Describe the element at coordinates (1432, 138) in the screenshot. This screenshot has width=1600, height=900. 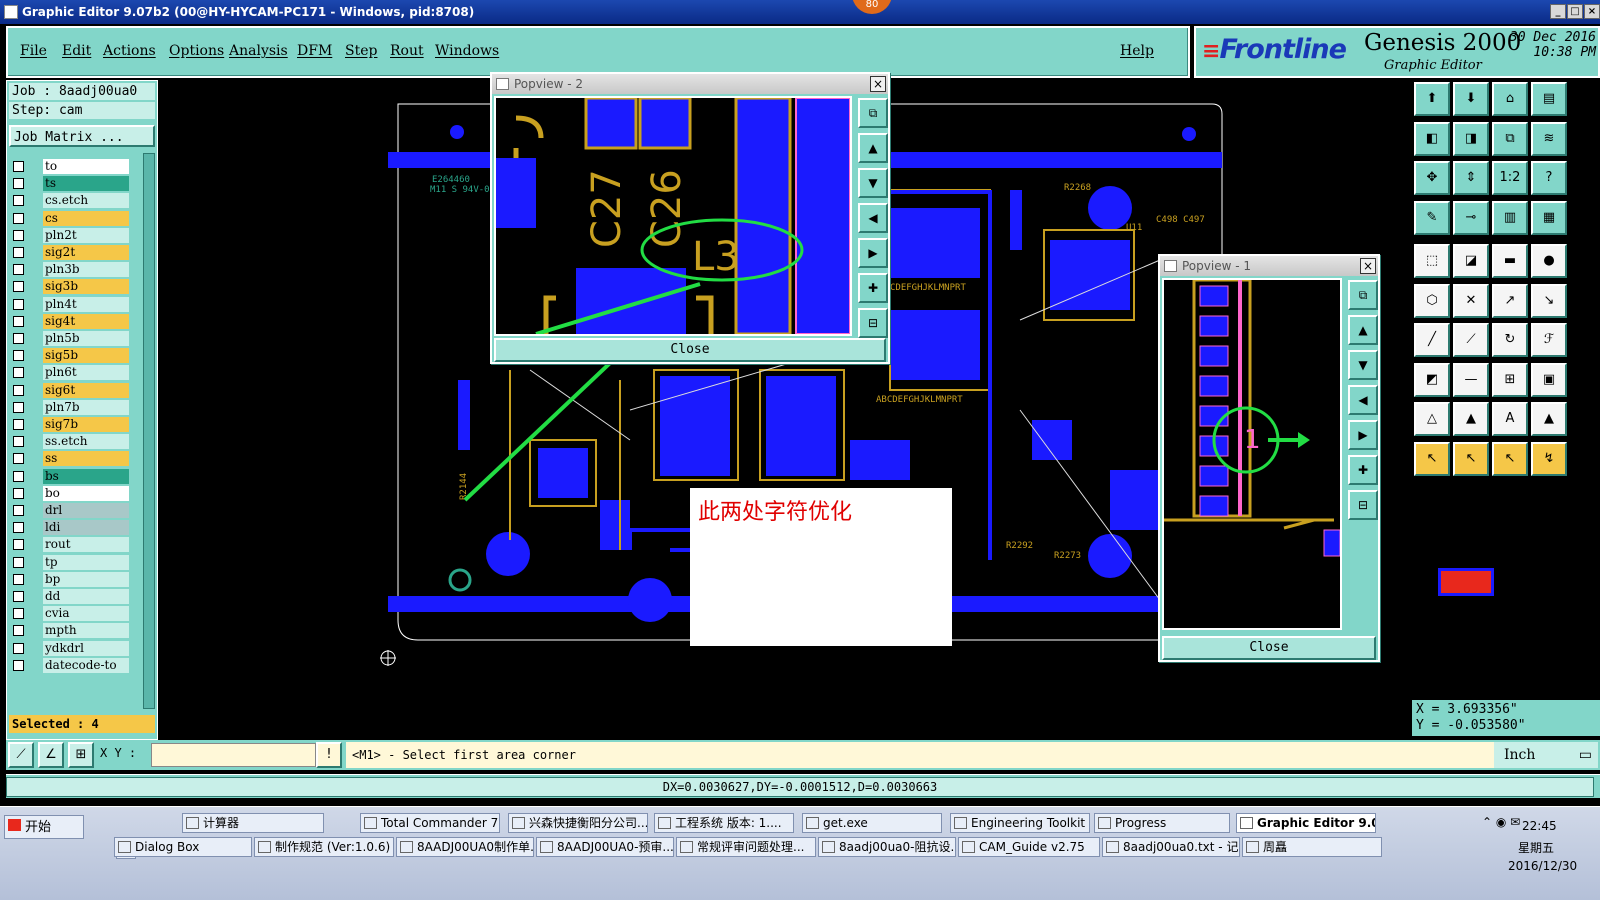
I see `left-icon: ◧` at that location.